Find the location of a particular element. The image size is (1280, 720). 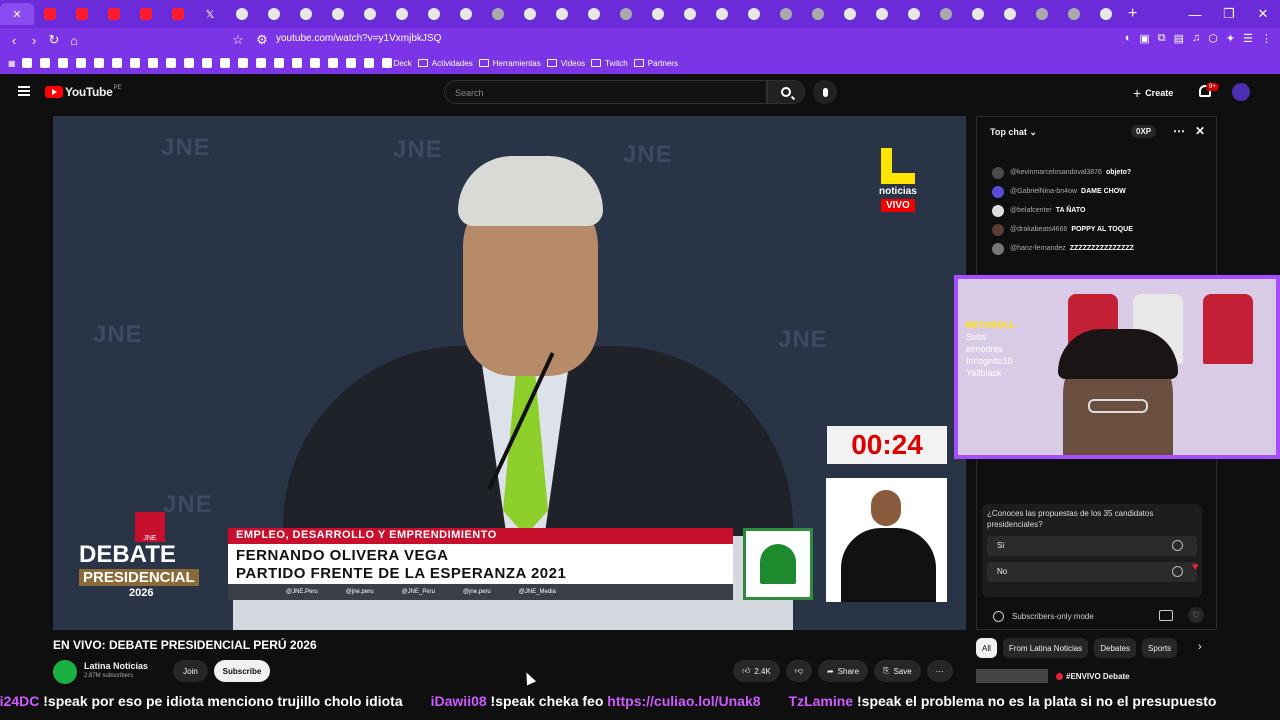

home-icon: ⌂ is located at coordinates (74, 40).